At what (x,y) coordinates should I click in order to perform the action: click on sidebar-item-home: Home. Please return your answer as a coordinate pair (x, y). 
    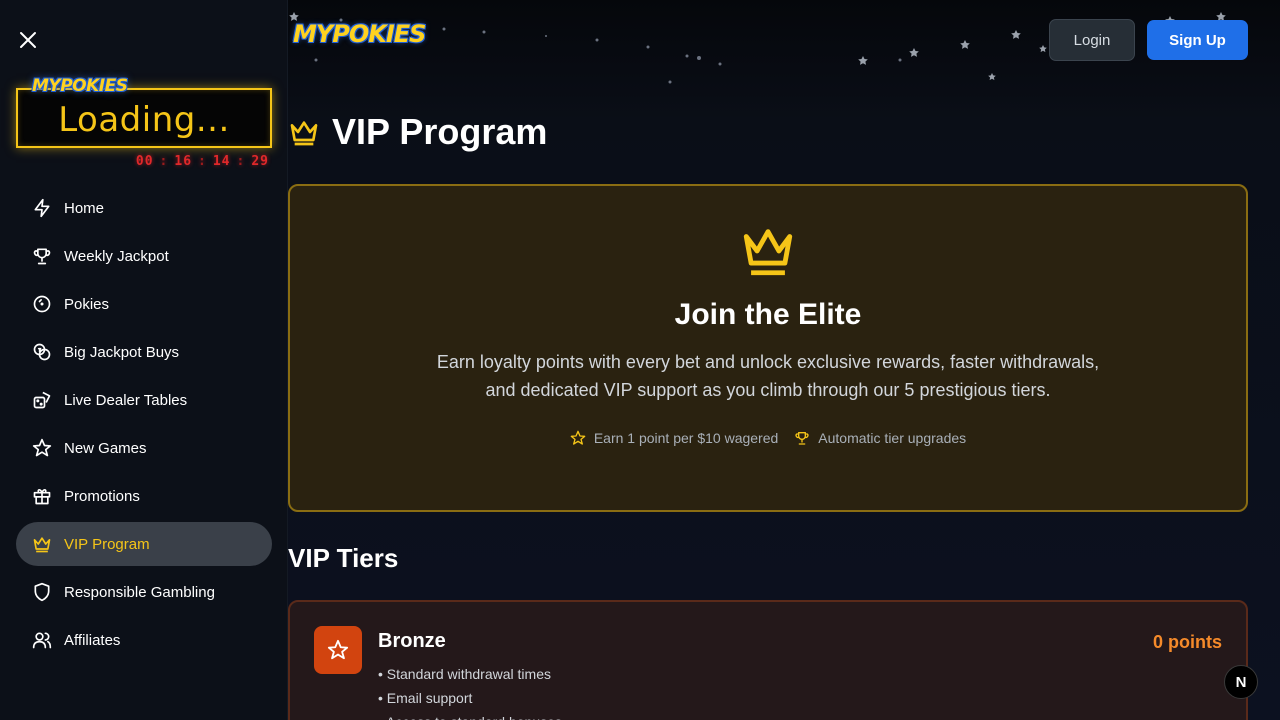
    Looking at the image, I should click on (144, 208).